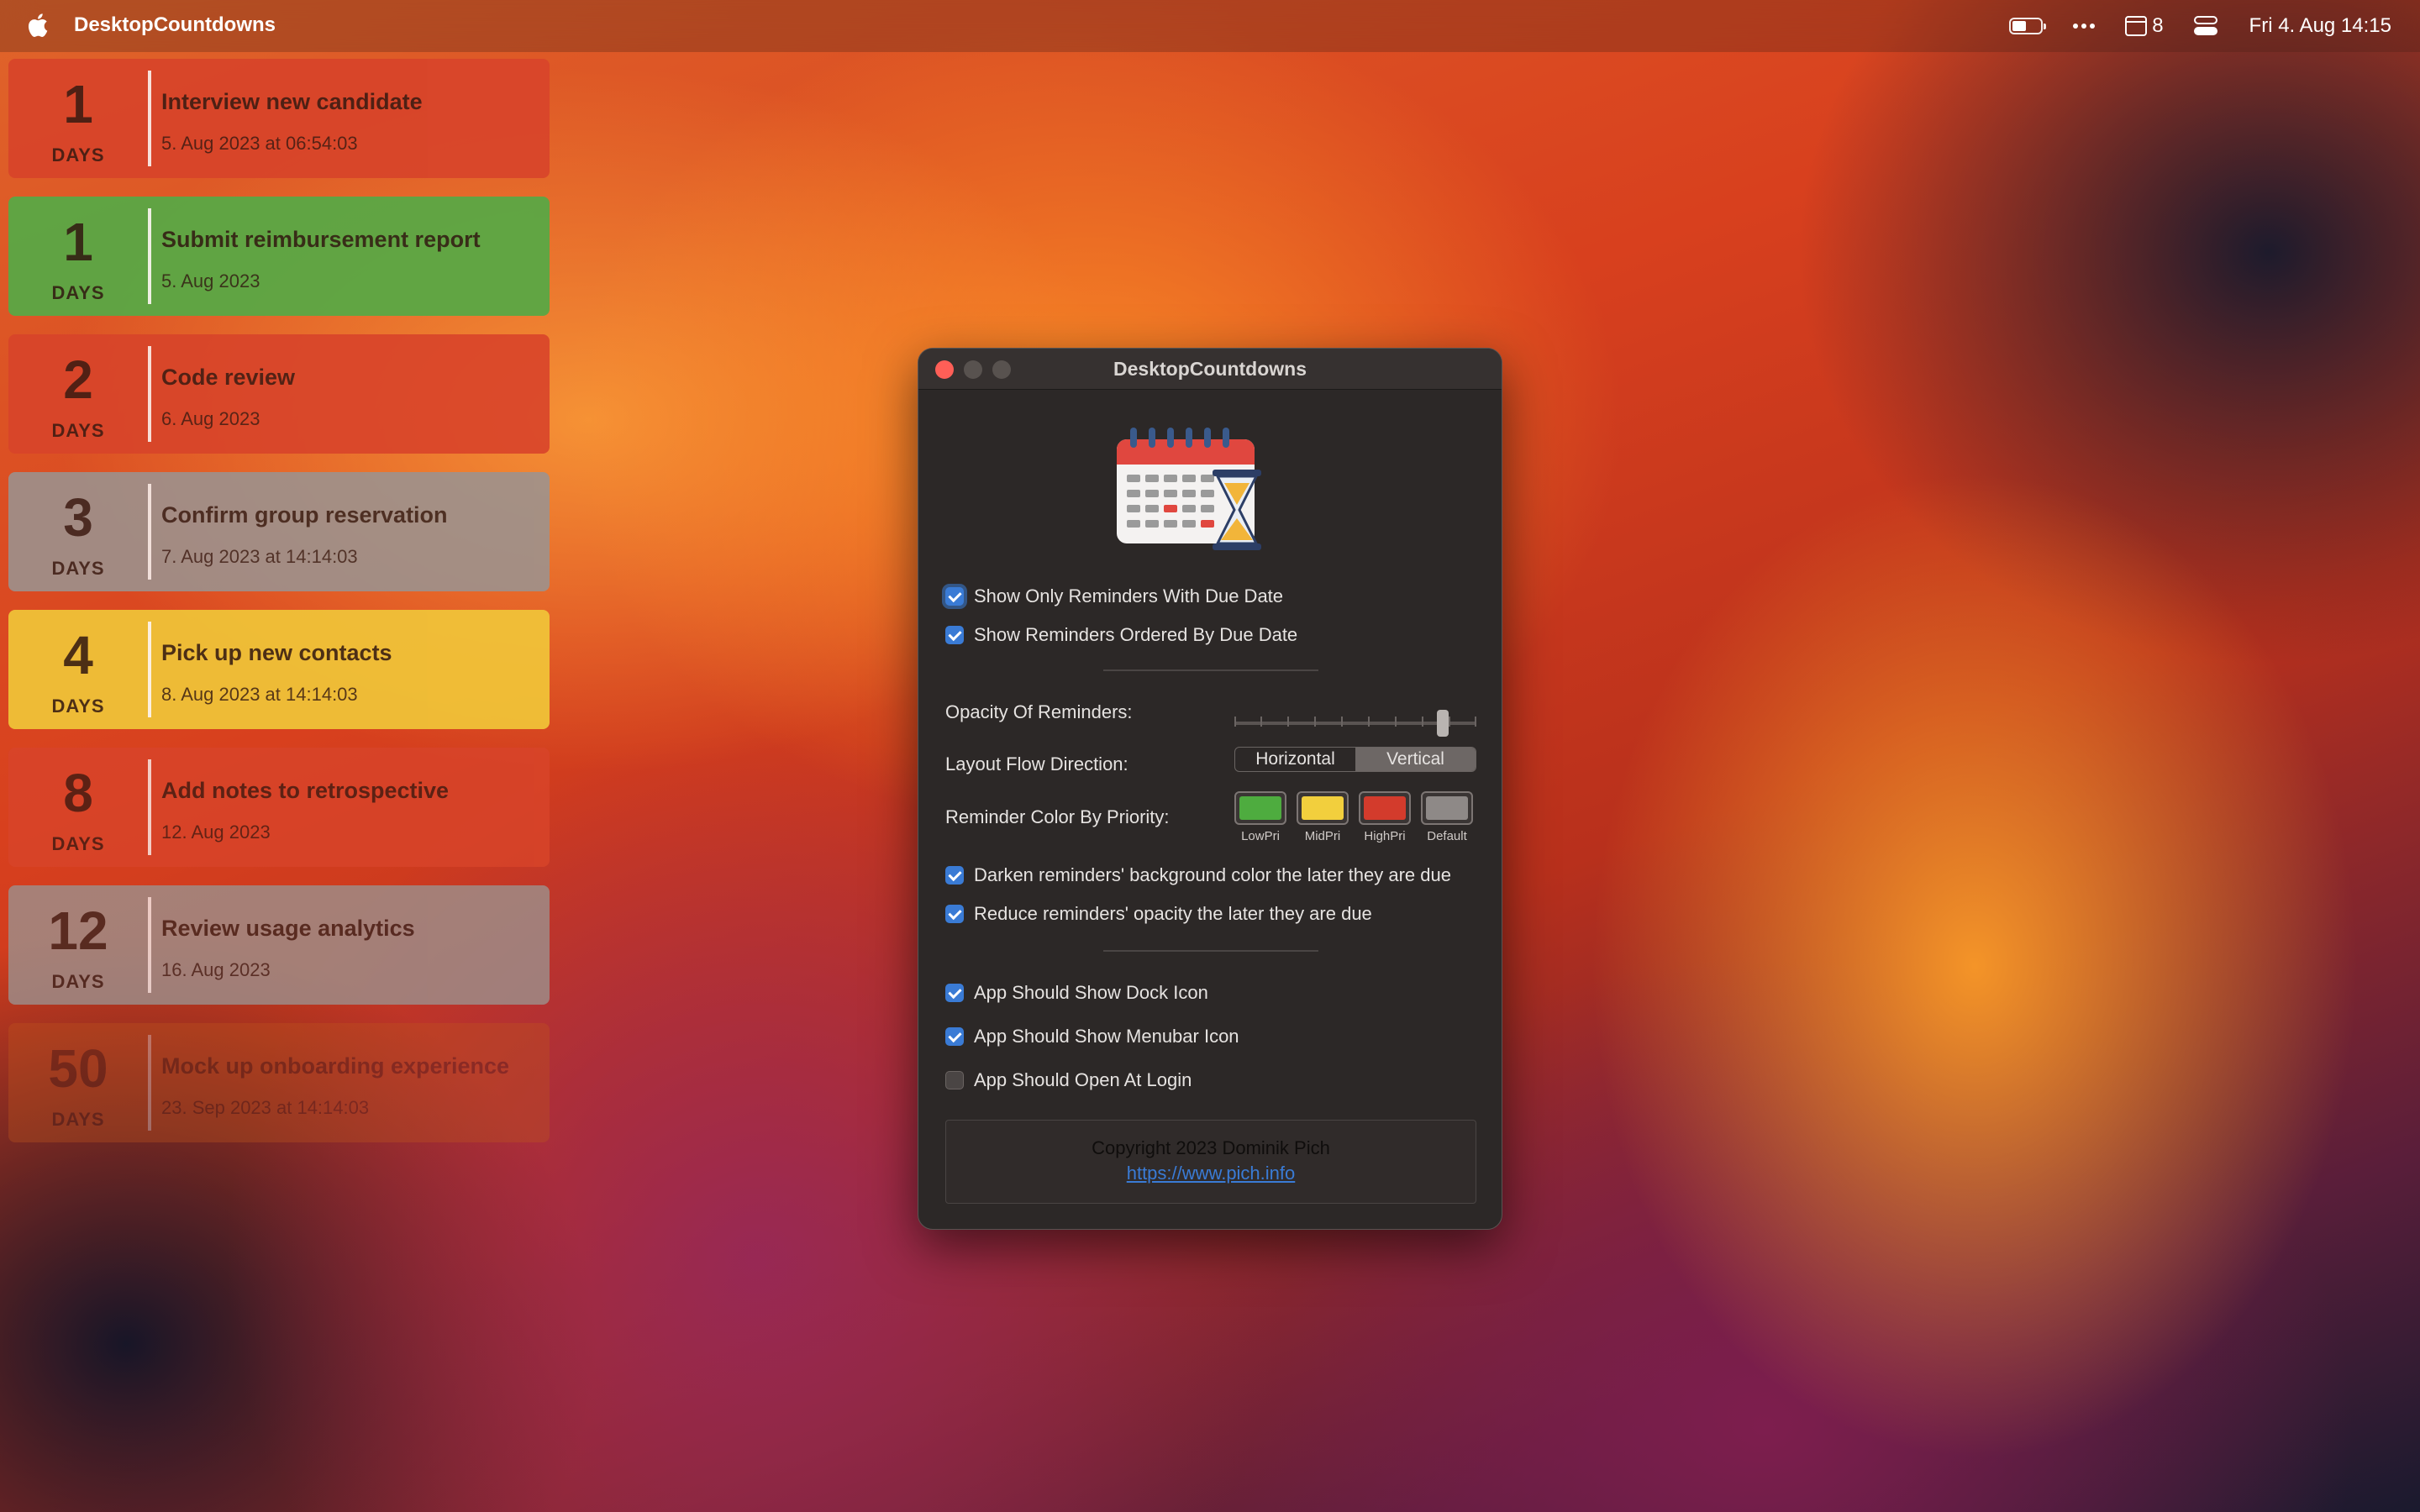  Describe the element at coordinates (2206, 26) in the screenshot. I see `control-center-icon` at that location.